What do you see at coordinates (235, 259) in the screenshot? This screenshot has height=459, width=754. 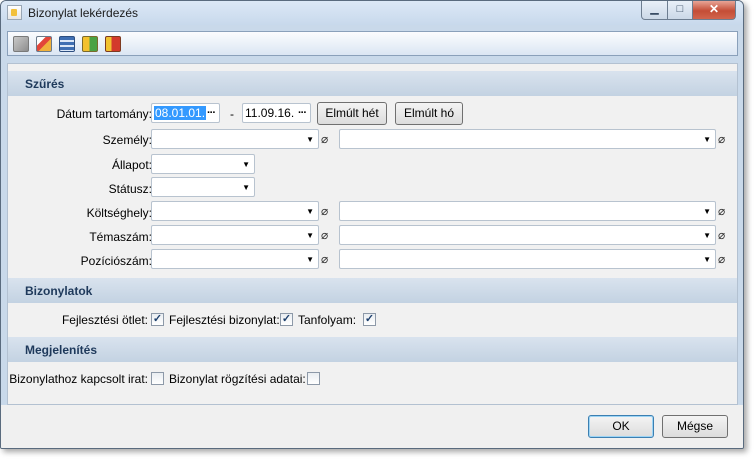 I see `position-number-code-dropdown: ▼` at bounding box center [235, 259].